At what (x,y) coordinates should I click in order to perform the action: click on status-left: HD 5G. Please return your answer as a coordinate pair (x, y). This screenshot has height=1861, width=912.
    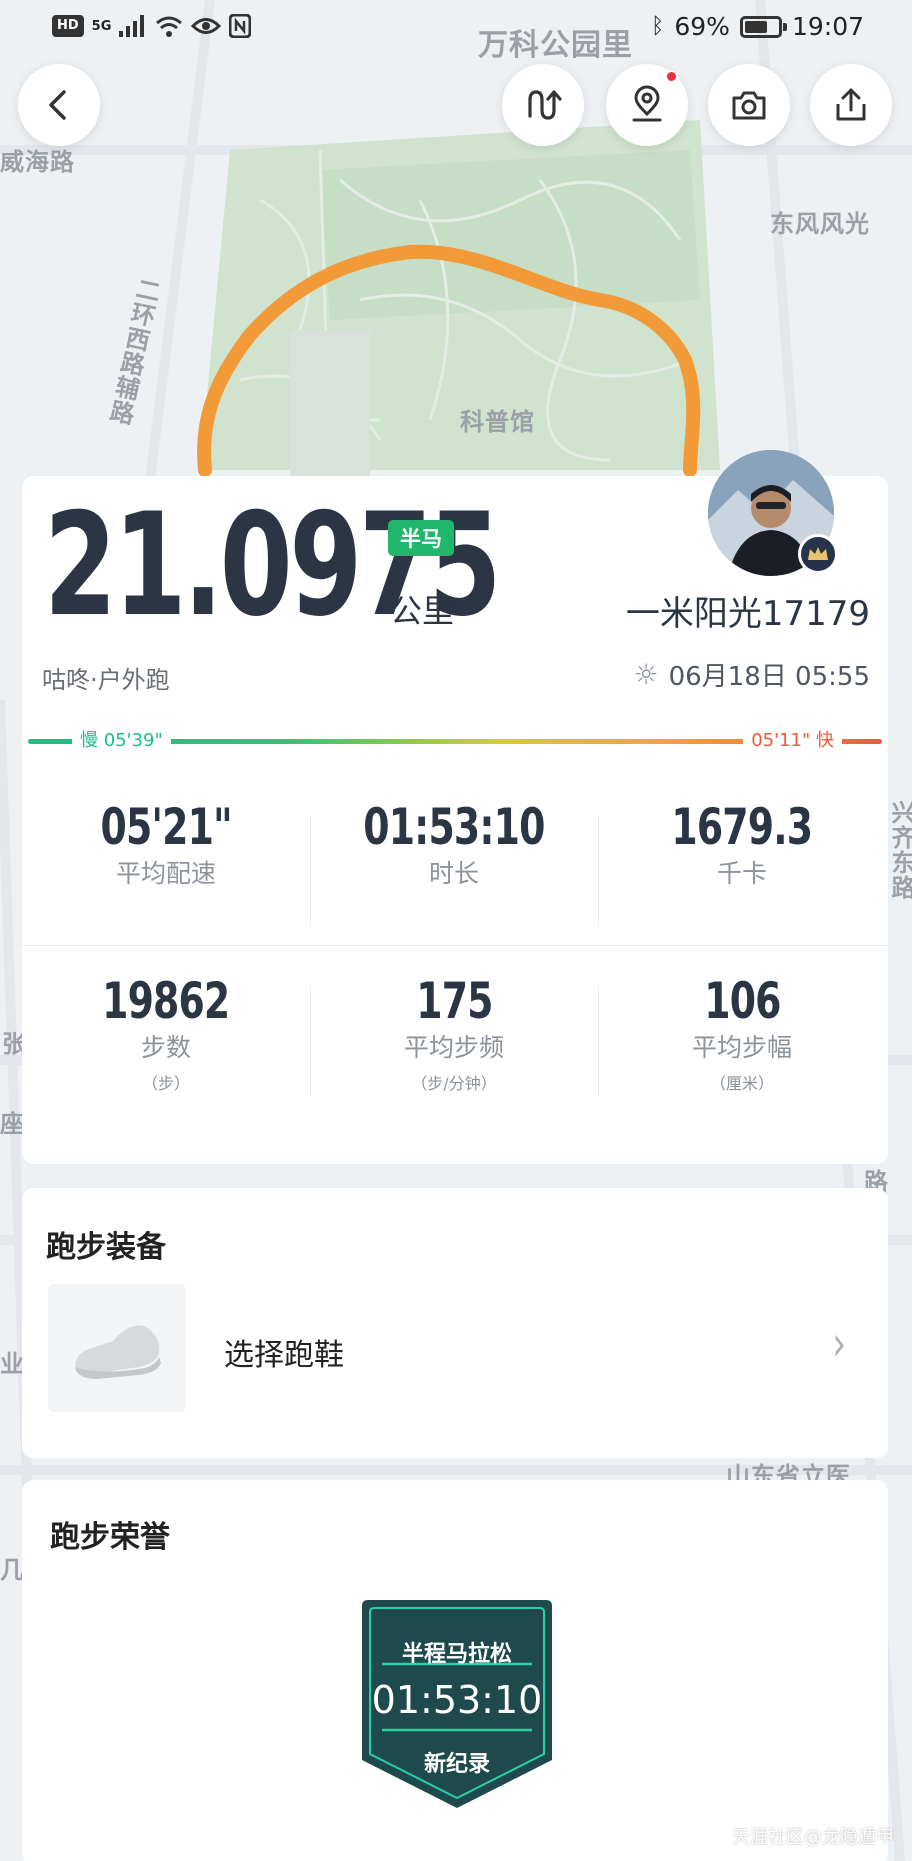
    Looking at the image, I should click on (152, 26).